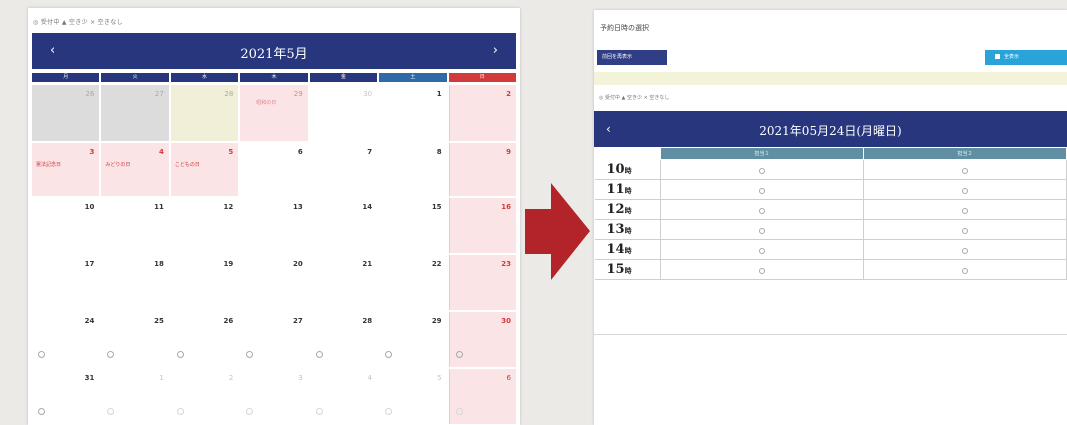  Describe the element at coordinates (482, 169) in the screenshot. I see `calendar-day-cell: 9` at that location.